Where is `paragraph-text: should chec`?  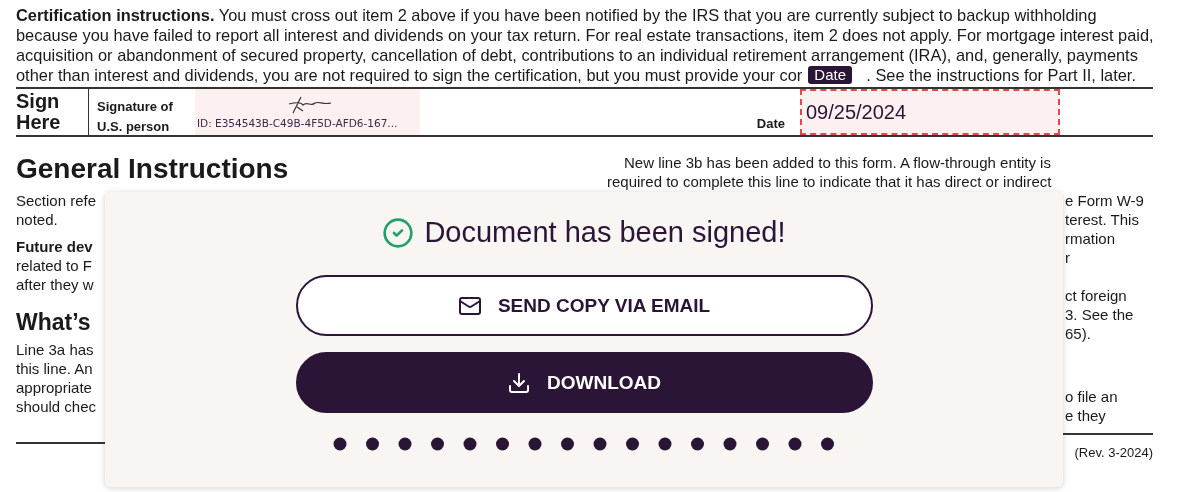
paragraph-text: should chec is located at coordinates (56, 406).